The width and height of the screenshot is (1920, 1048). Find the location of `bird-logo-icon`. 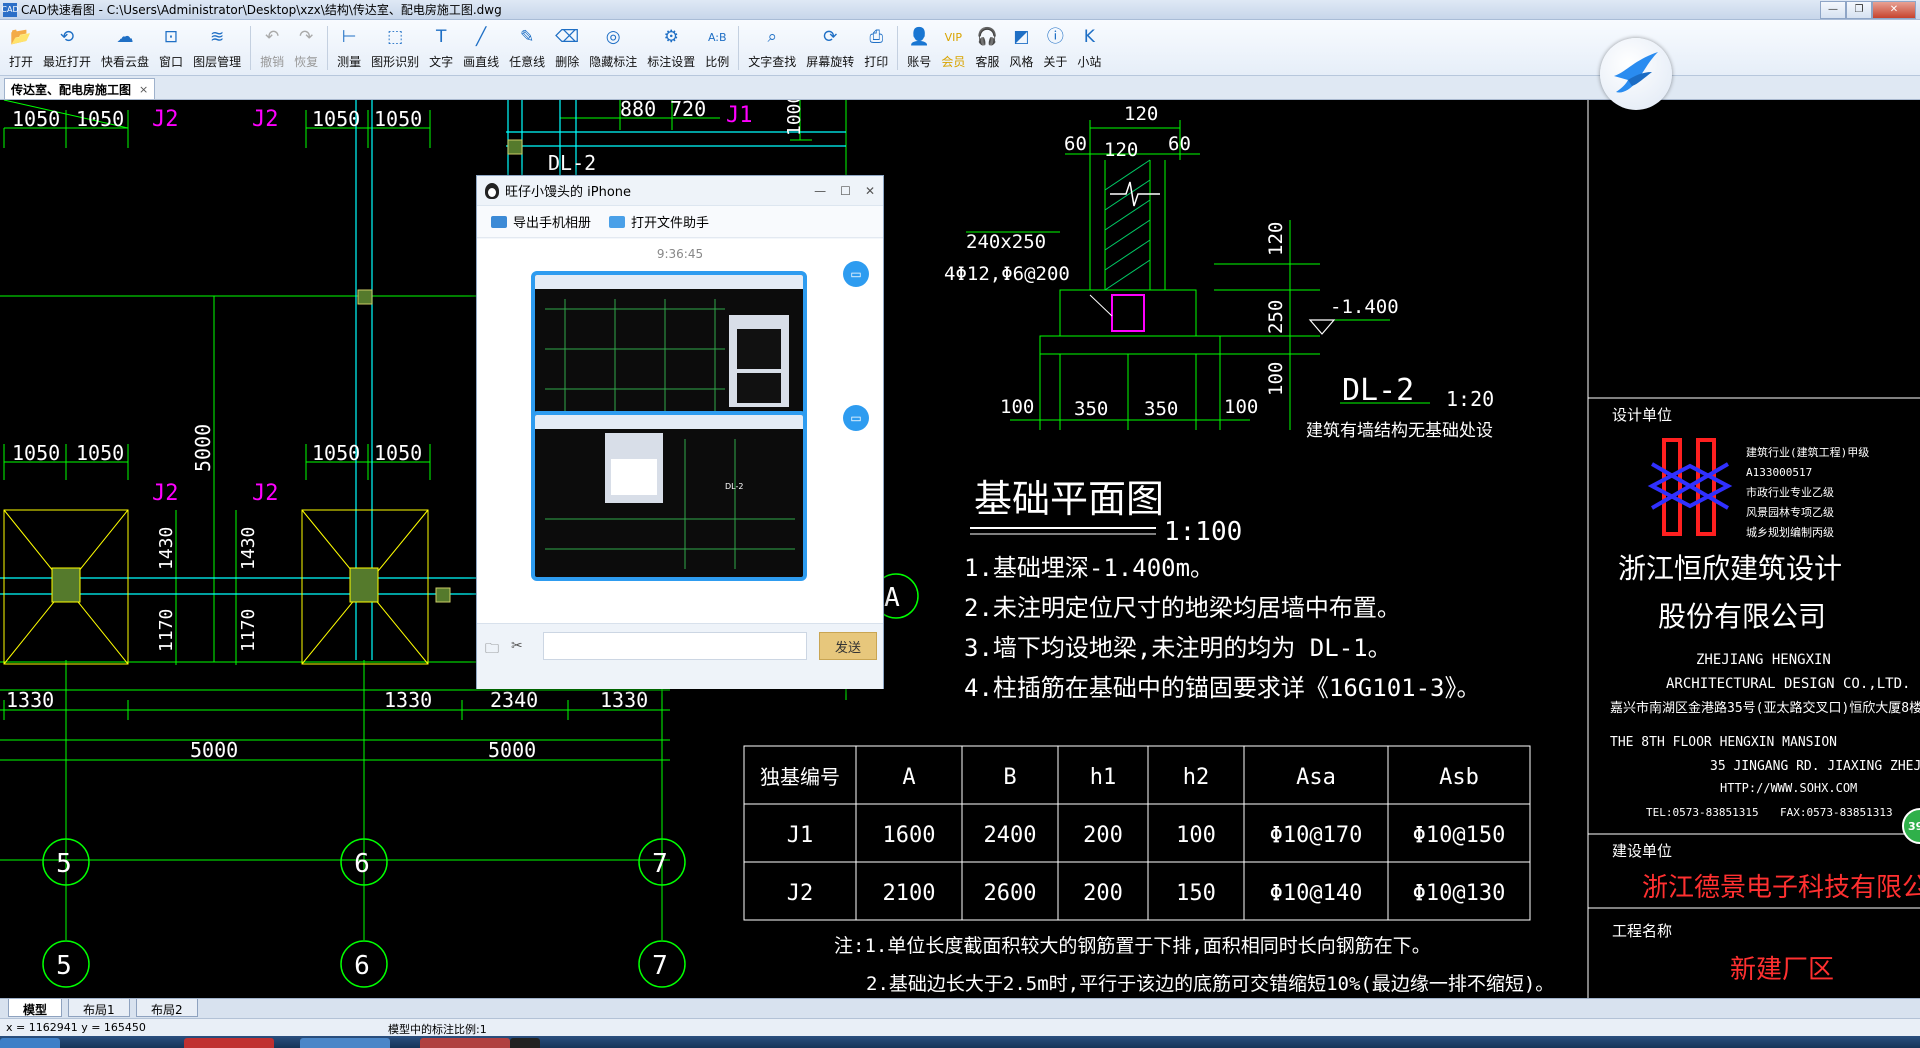

bird-logo-icon is located at coordinates (1636, 74).